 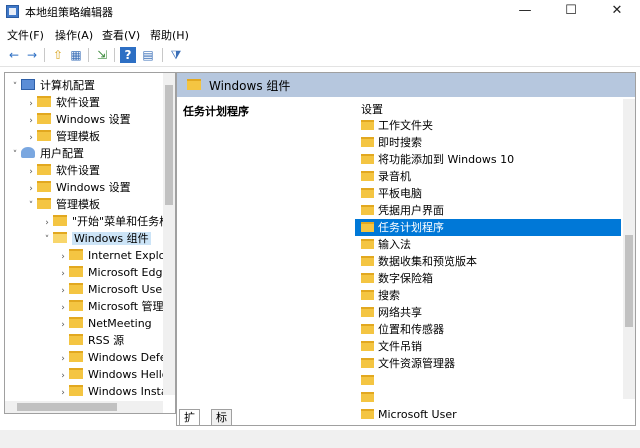 I want to click on status-bar, so click(x=320, y=439).